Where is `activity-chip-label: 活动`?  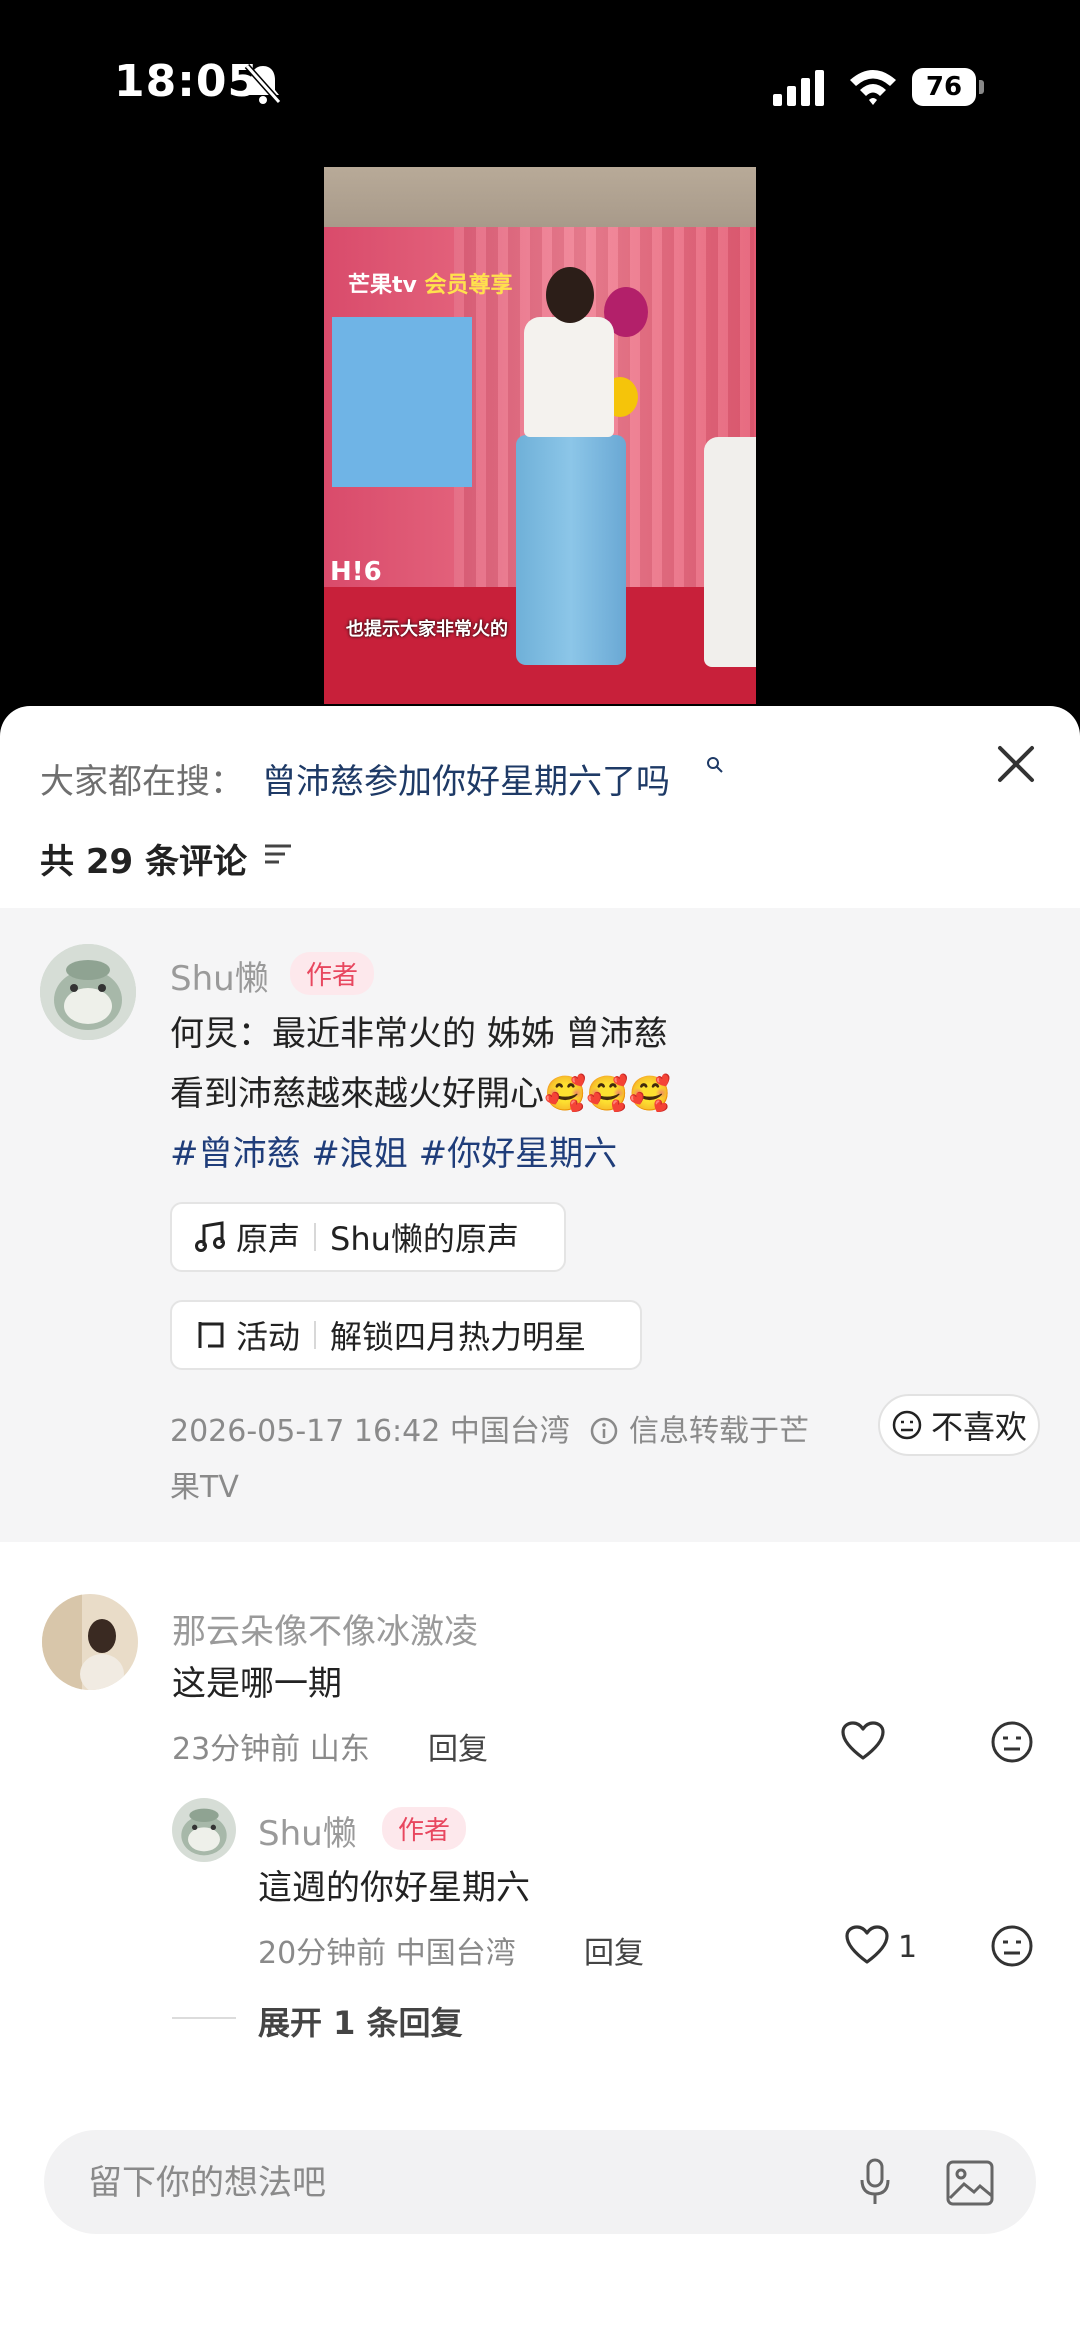
activity-chip-label: 活动 is located at coordinates (268, 1337).